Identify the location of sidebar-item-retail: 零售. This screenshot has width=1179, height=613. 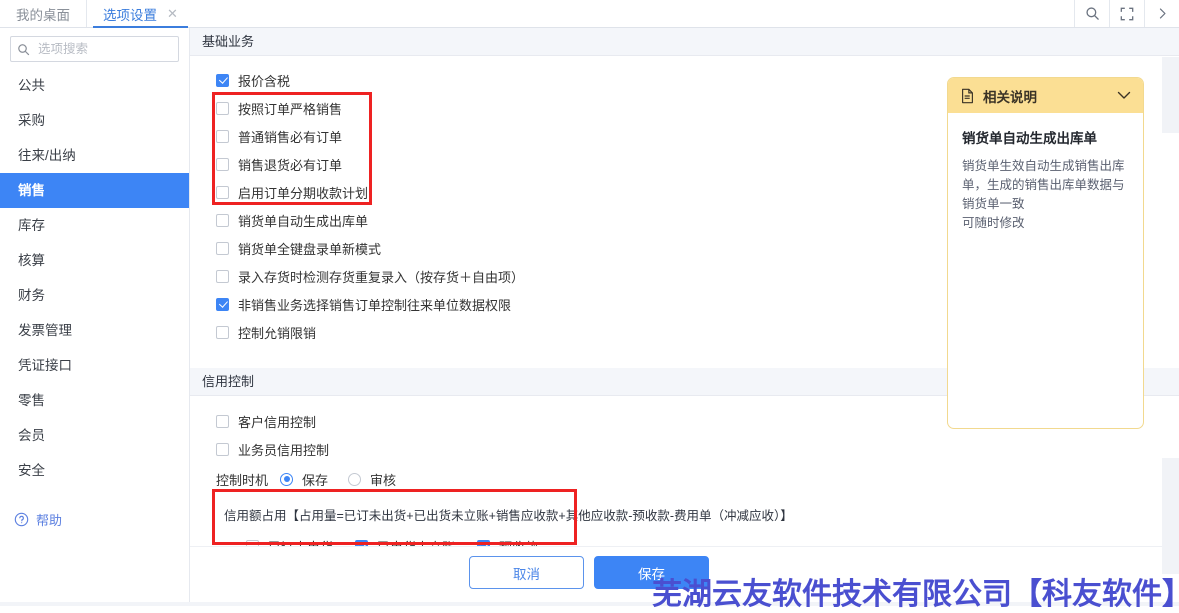
(94, 400).